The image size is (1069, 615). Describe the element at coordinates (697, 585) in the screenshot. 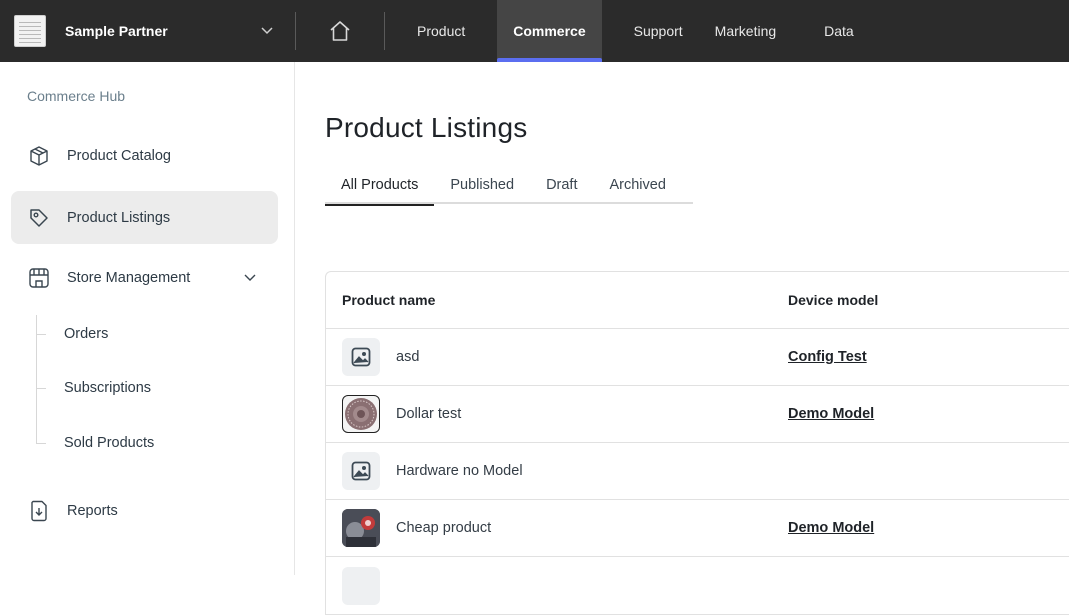

I see `table-row` at that location.